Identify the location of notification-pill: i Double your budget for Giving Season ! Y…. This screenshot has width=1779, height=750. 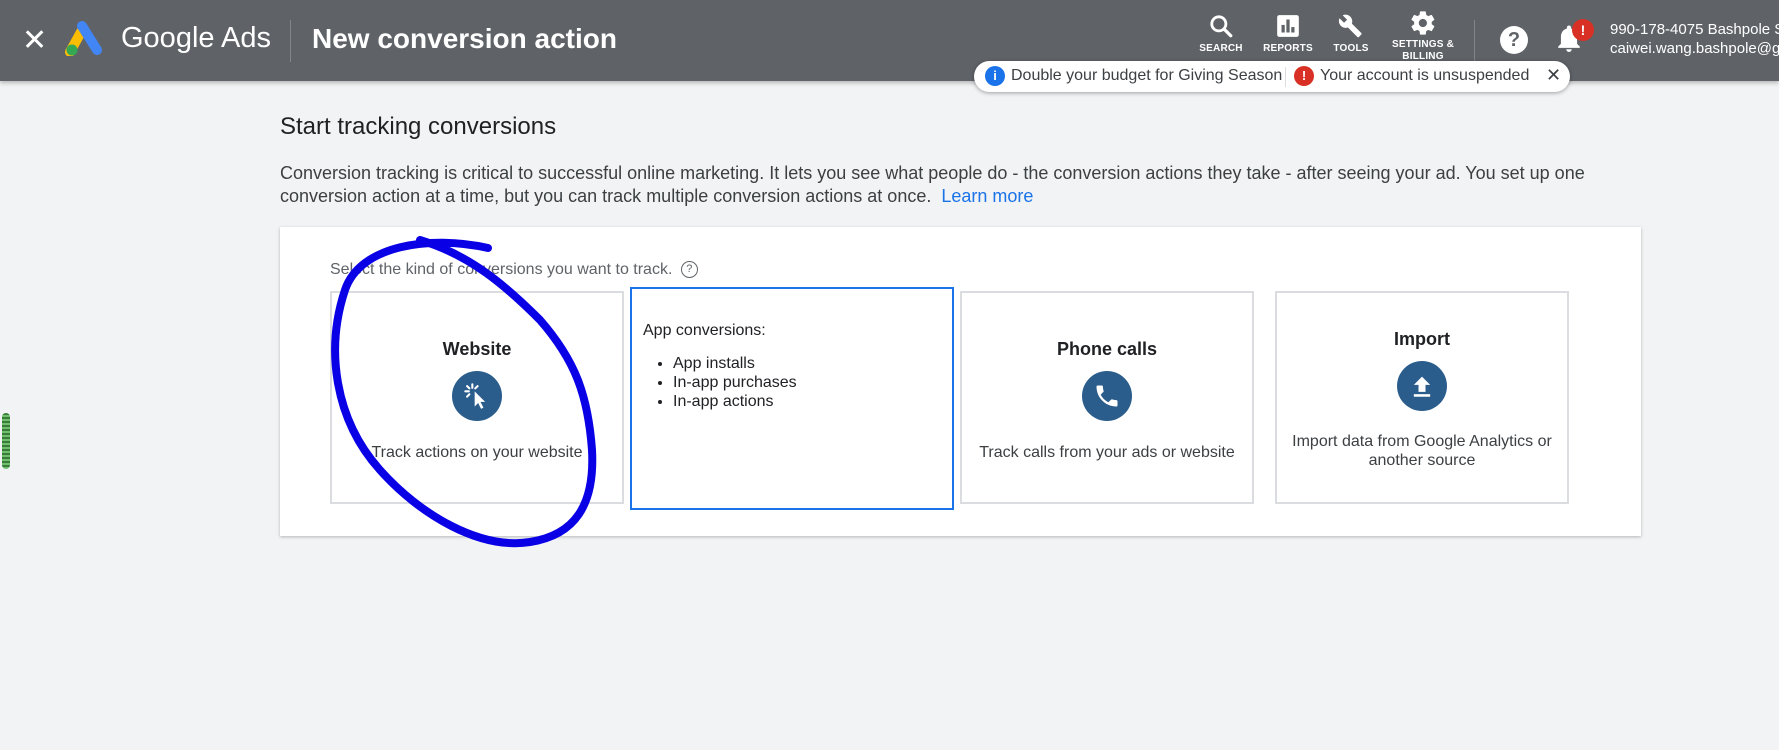
(1272, 76).